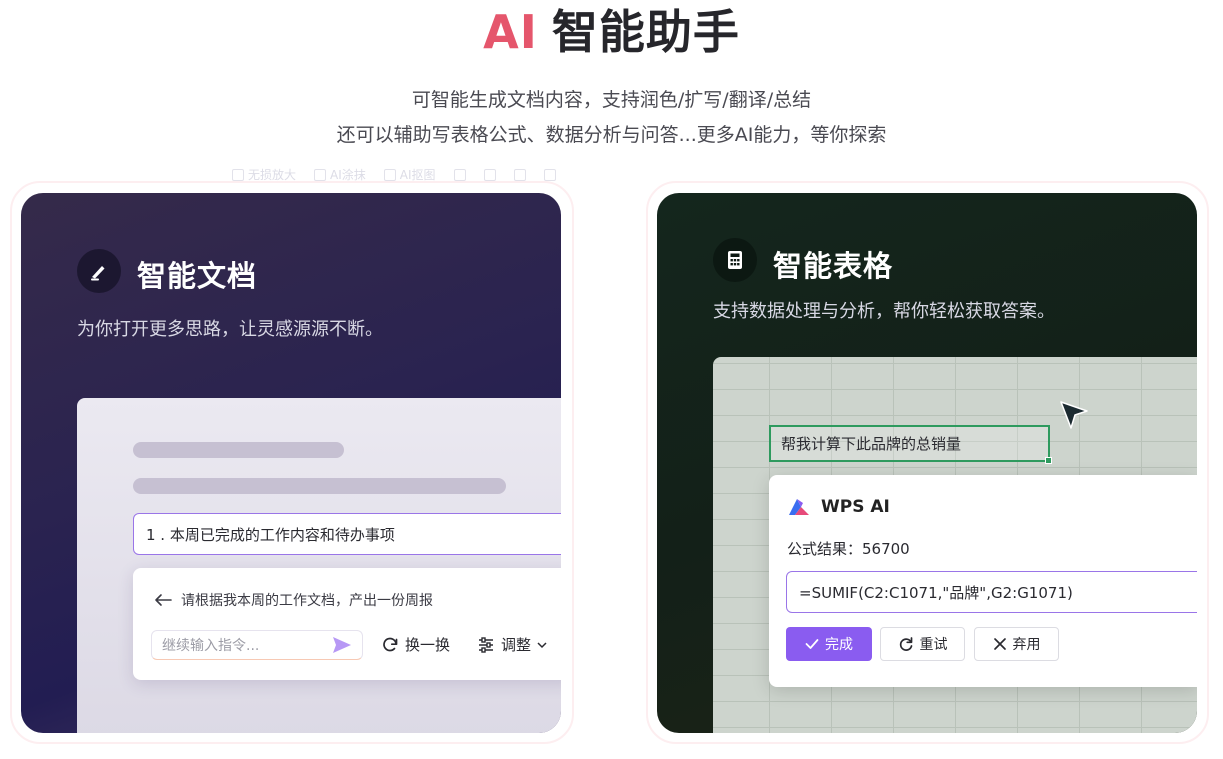  Describe the element at coordinates (833, 266) in the screenshot. I see `sheet-card-title: 智能表格` at that location.